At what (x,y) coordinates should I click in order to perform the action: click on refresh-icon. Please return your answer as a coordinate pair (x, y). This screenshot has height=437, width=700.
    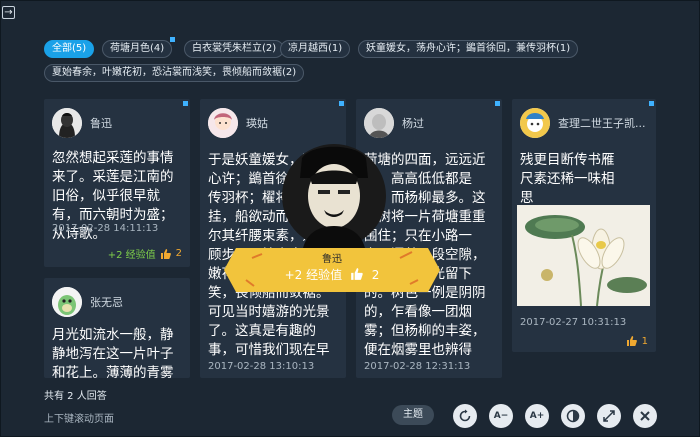
    Looking at the image, I should click on (465, 416).